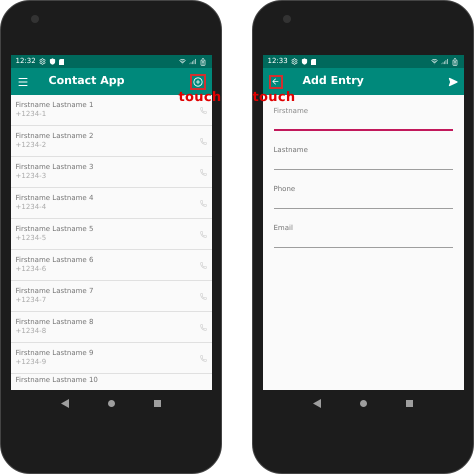  I want to click on add-circle-icon, so click(197, 81).